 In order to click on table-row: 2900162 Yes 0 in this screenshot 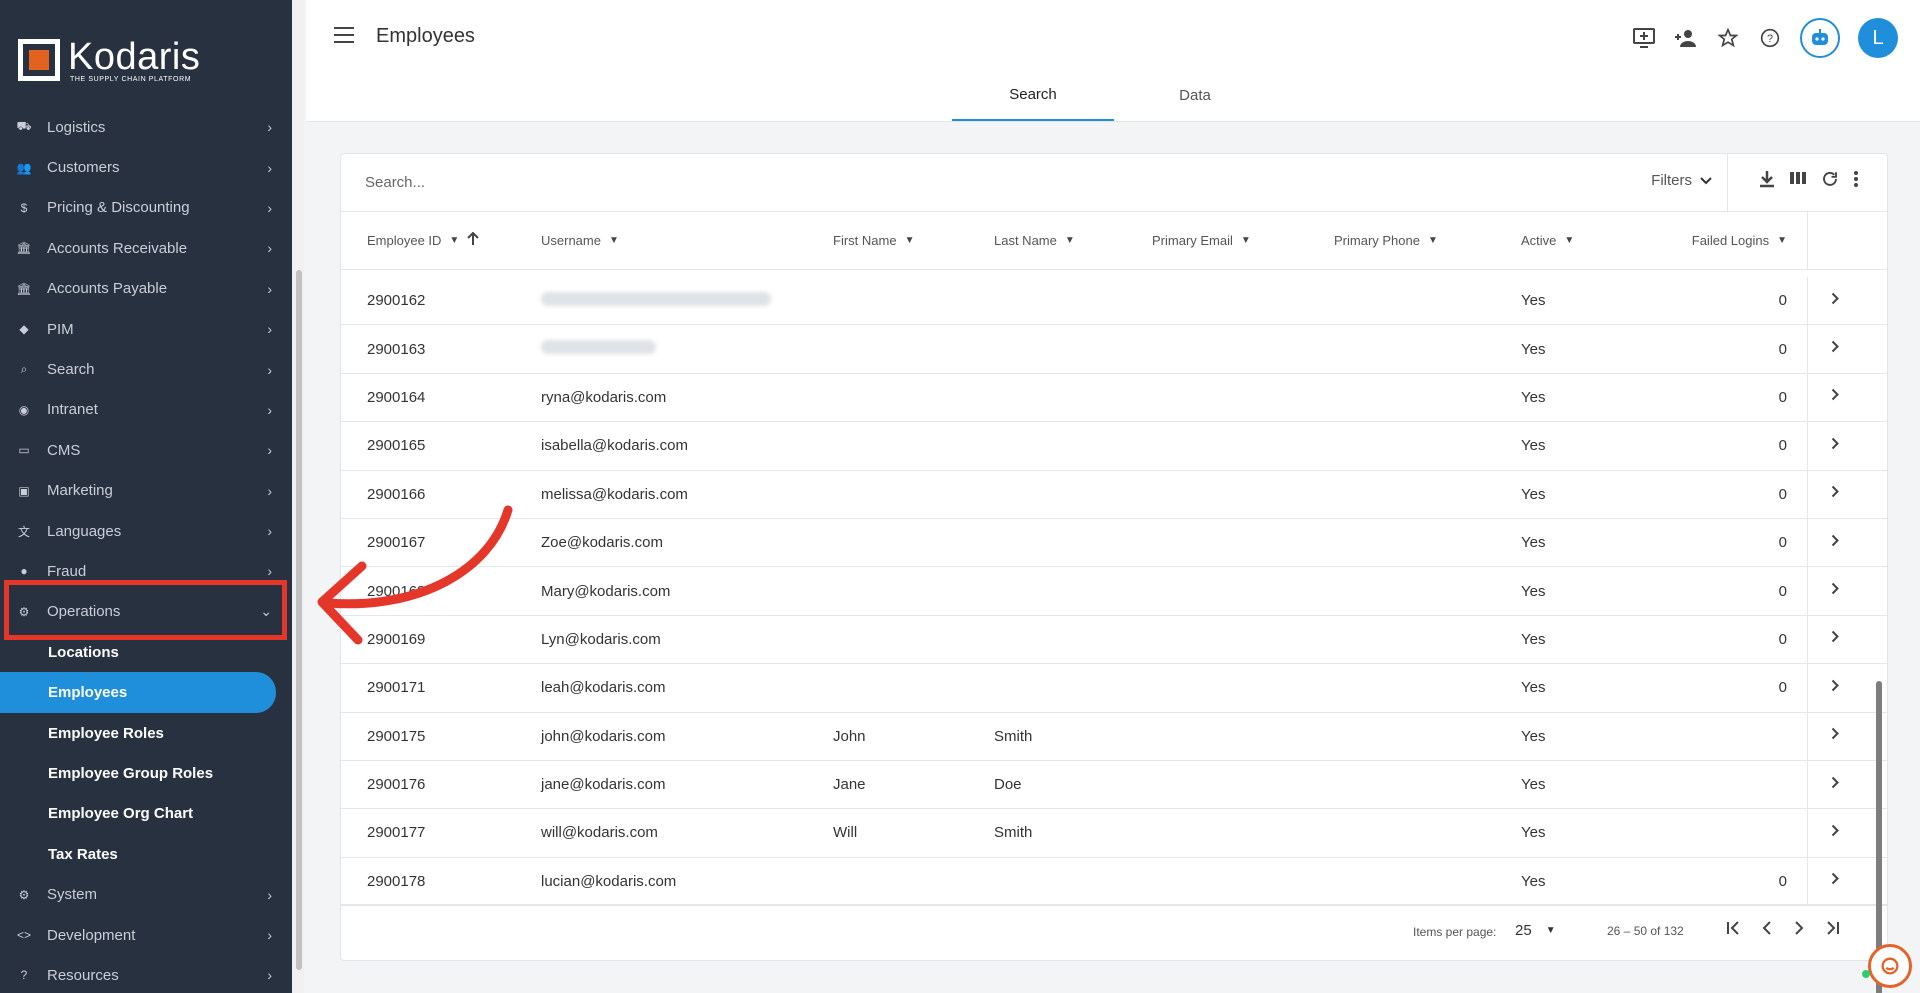, I will do `click(1114, 301)`.